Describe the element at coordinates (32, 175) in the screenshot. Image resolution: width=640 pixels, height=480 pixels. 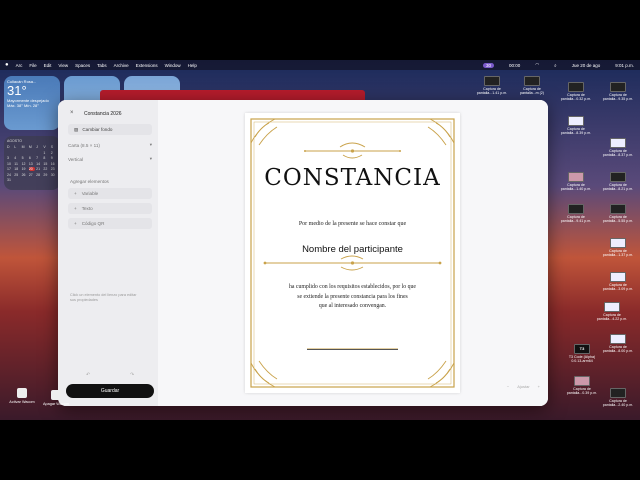
I see `calendar-day: 27` at that location.